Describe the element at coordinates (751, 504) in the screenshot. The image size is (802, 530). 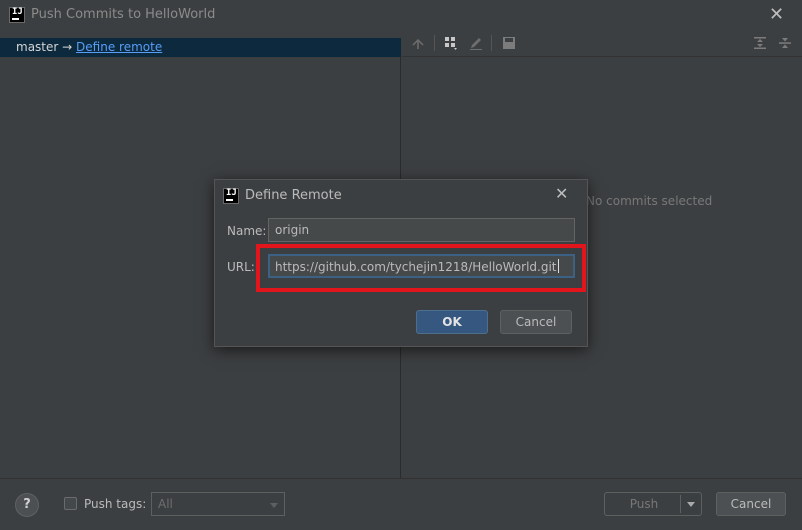
I see `cancel-button: Cancel` at that location.